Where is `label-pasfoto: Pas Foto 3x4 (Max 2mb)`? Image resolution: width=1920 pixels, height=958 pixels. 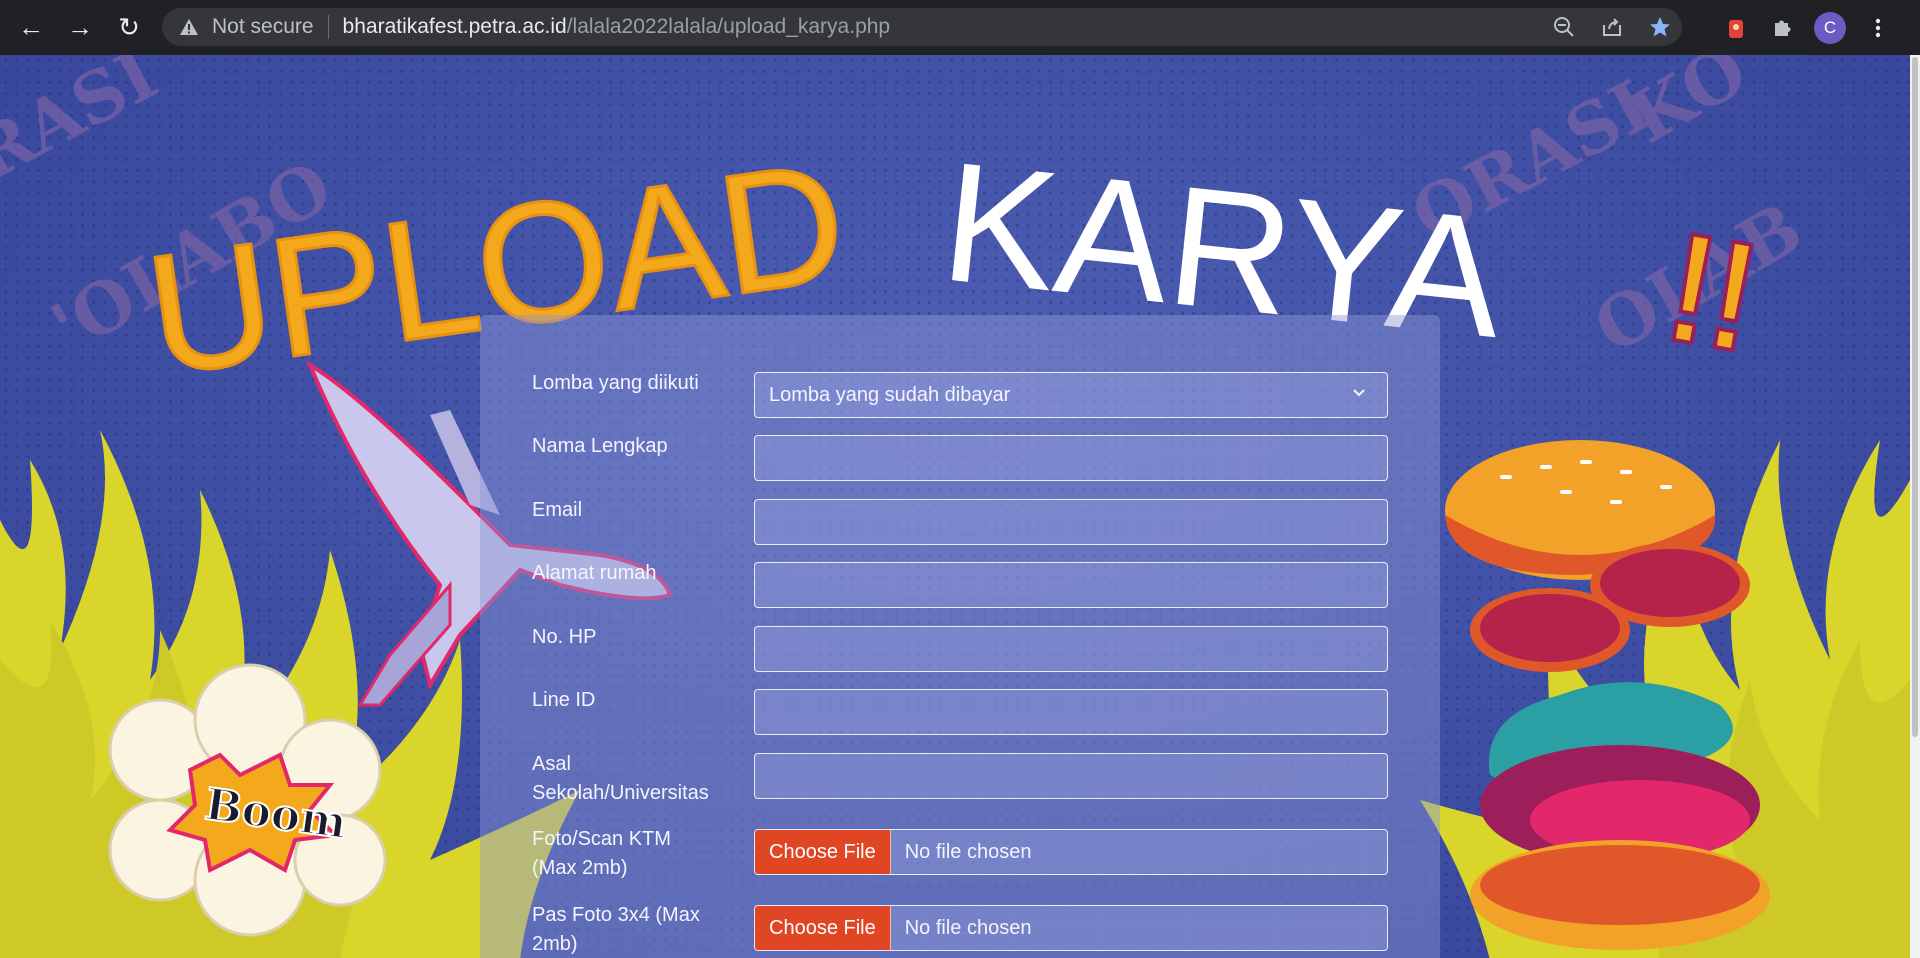
label-pasfoto: Pas Foto 3x4 (Max 2mb) is located at coordinates (616, 929).